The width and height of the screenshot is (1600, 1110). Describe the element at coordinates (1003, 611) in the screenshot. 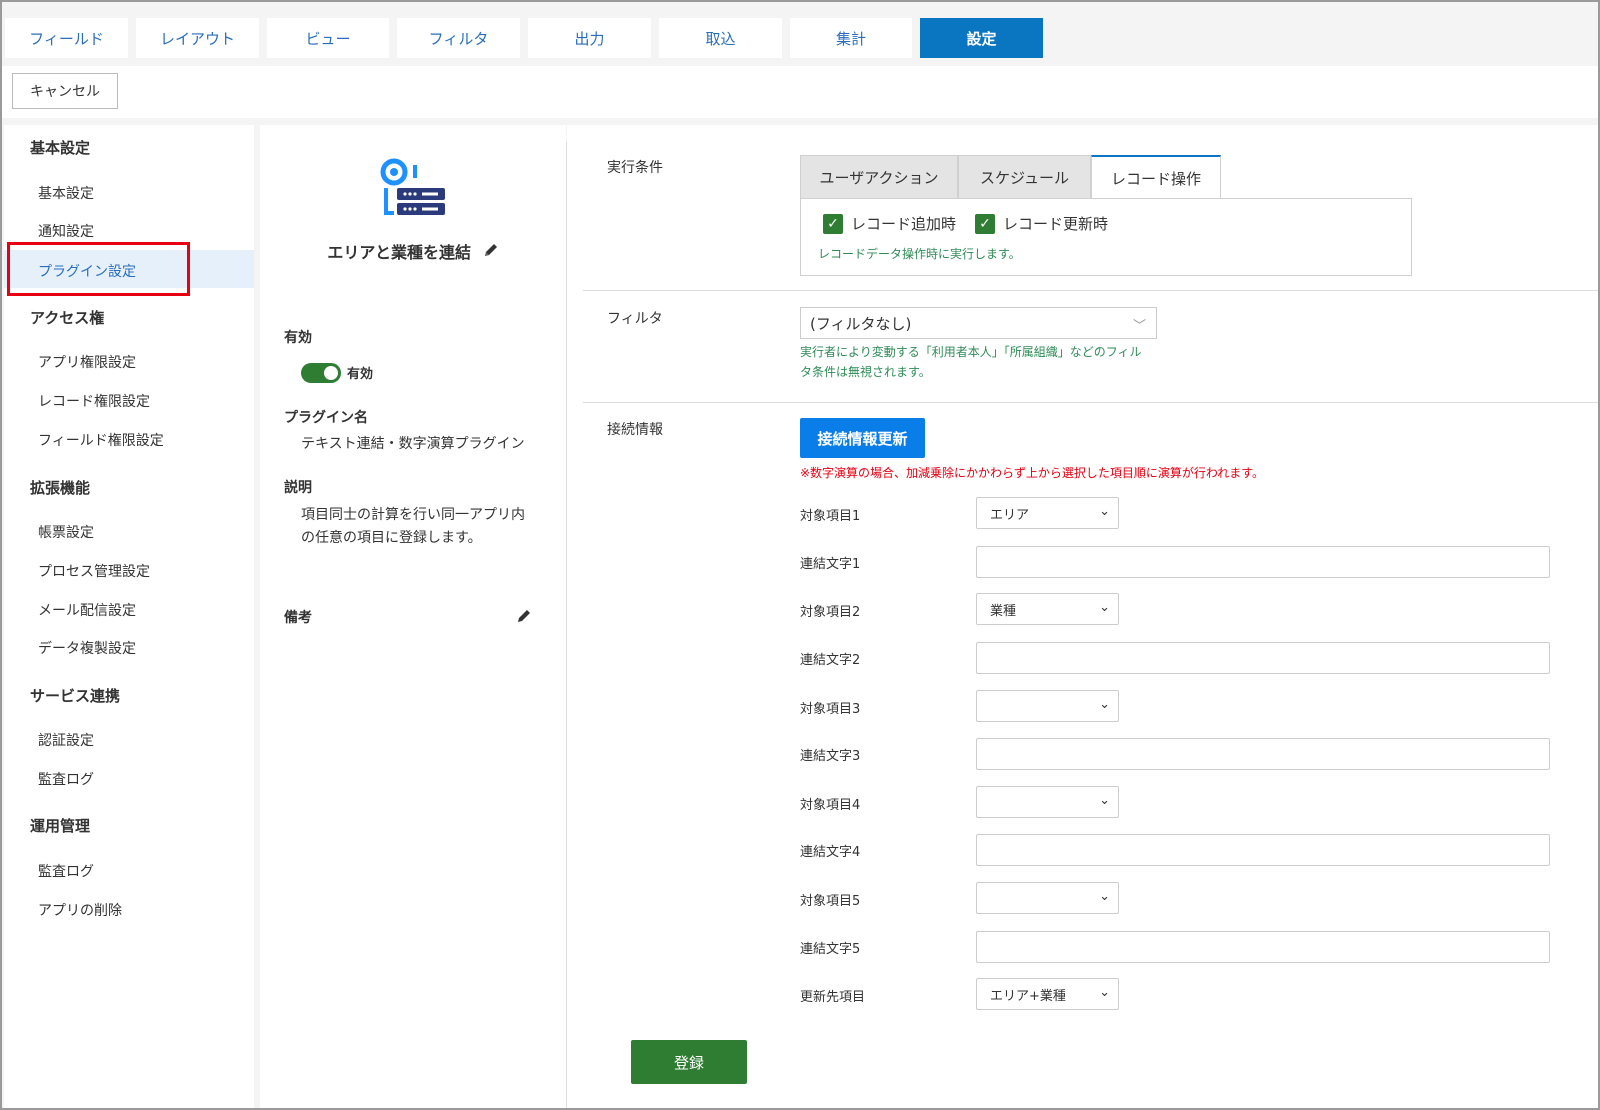

I see `target-item-2-value: 業種` at that location.